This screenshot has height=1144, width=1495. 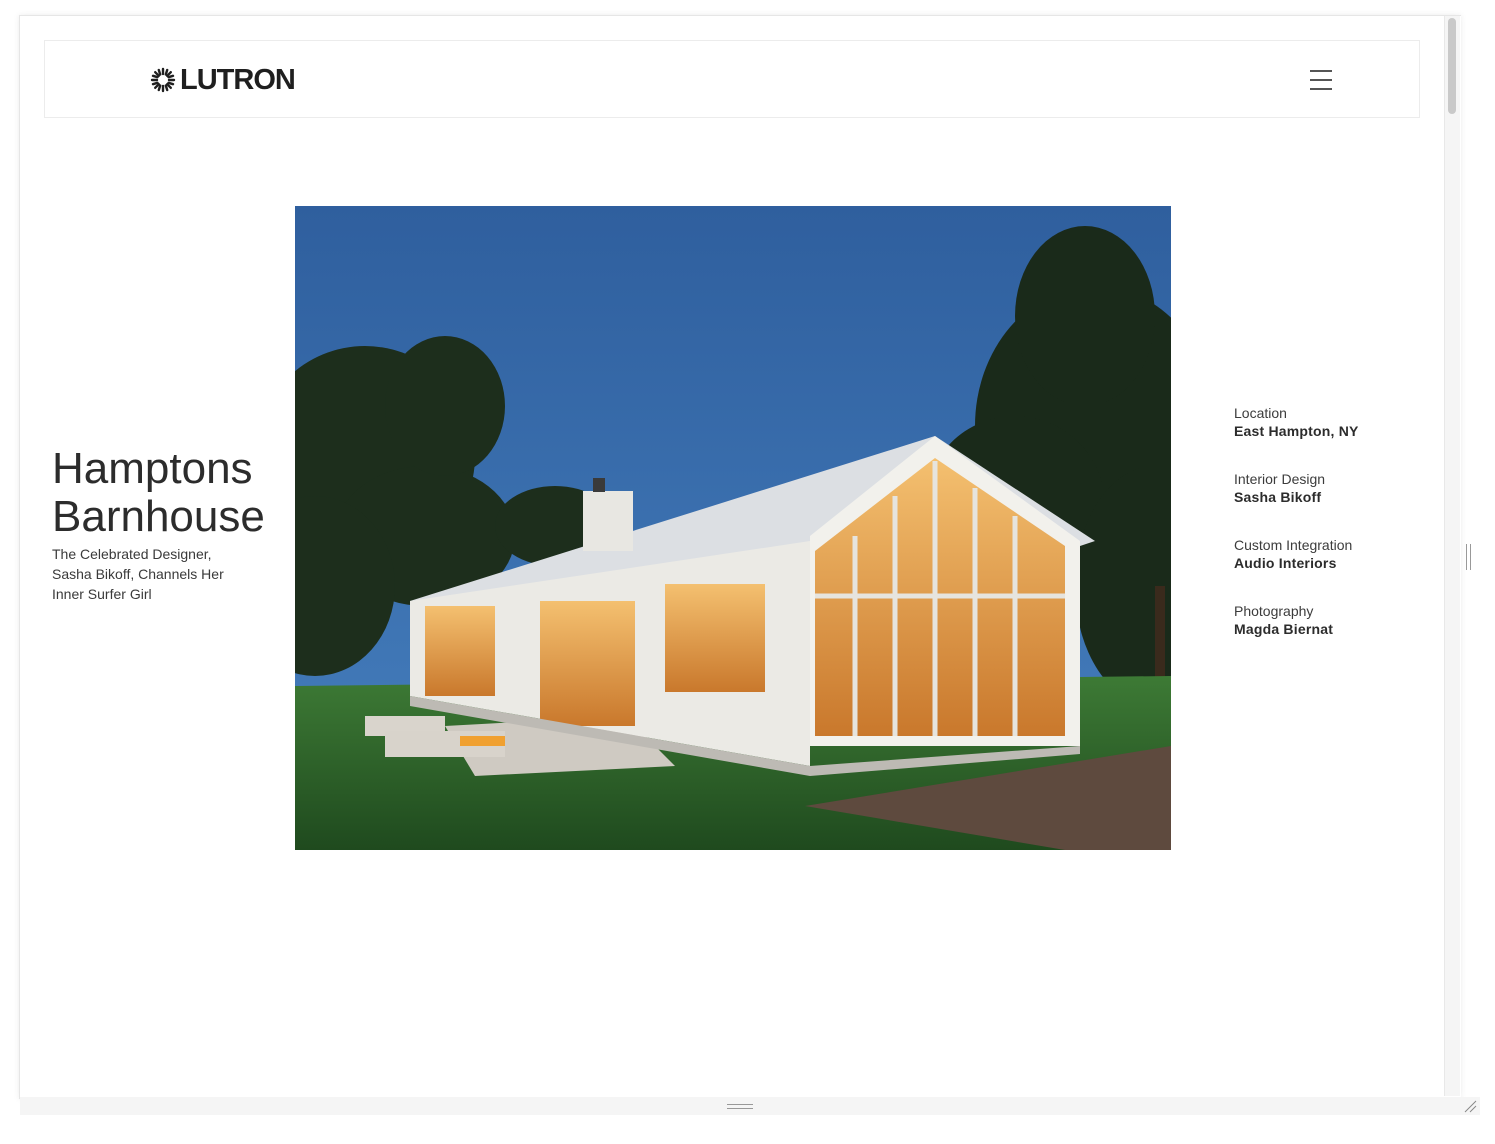 What do you see at coordinates (1260, 413) in the screenshot?
I see `detail-label: Location` at bounding box center [1260, 413].